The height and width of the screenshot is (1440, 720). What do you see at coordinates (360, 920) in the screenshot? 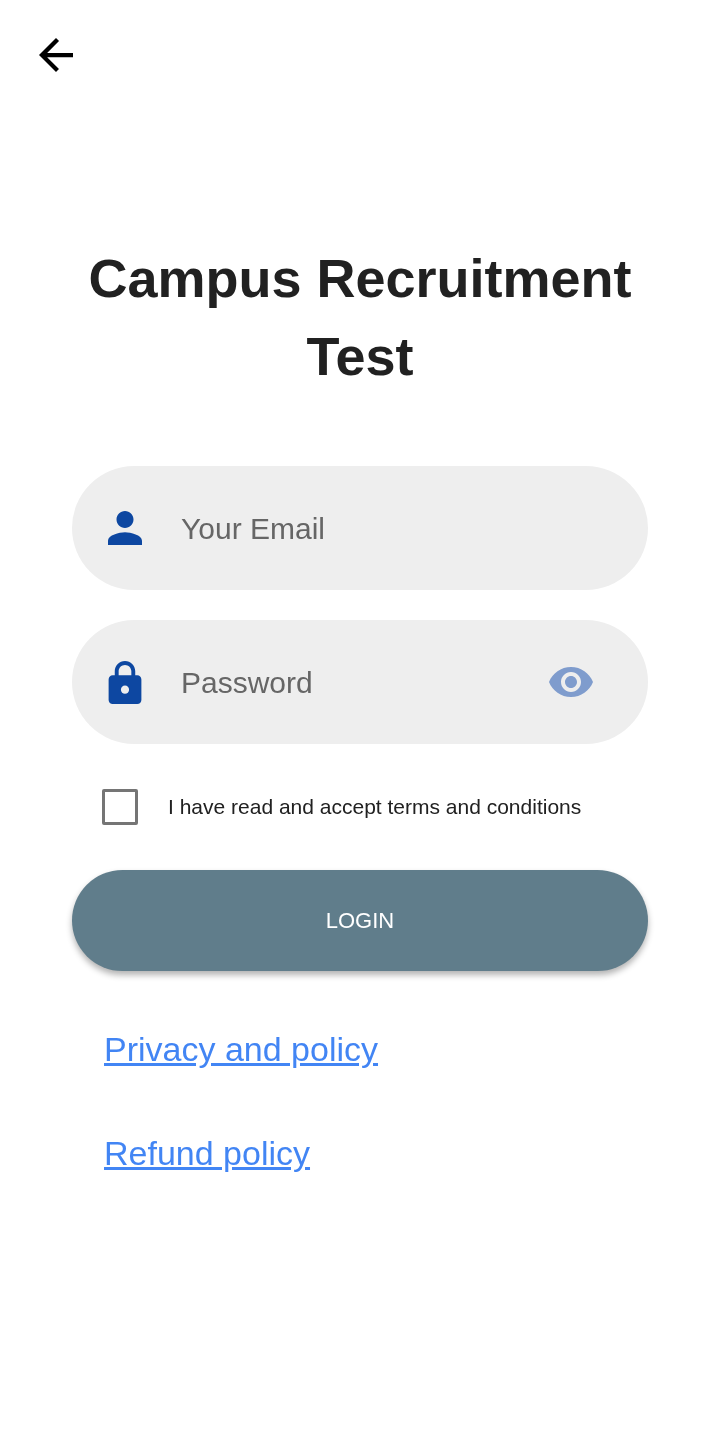
I see `login-button: LOGIN` at bounding box center [360, 920].